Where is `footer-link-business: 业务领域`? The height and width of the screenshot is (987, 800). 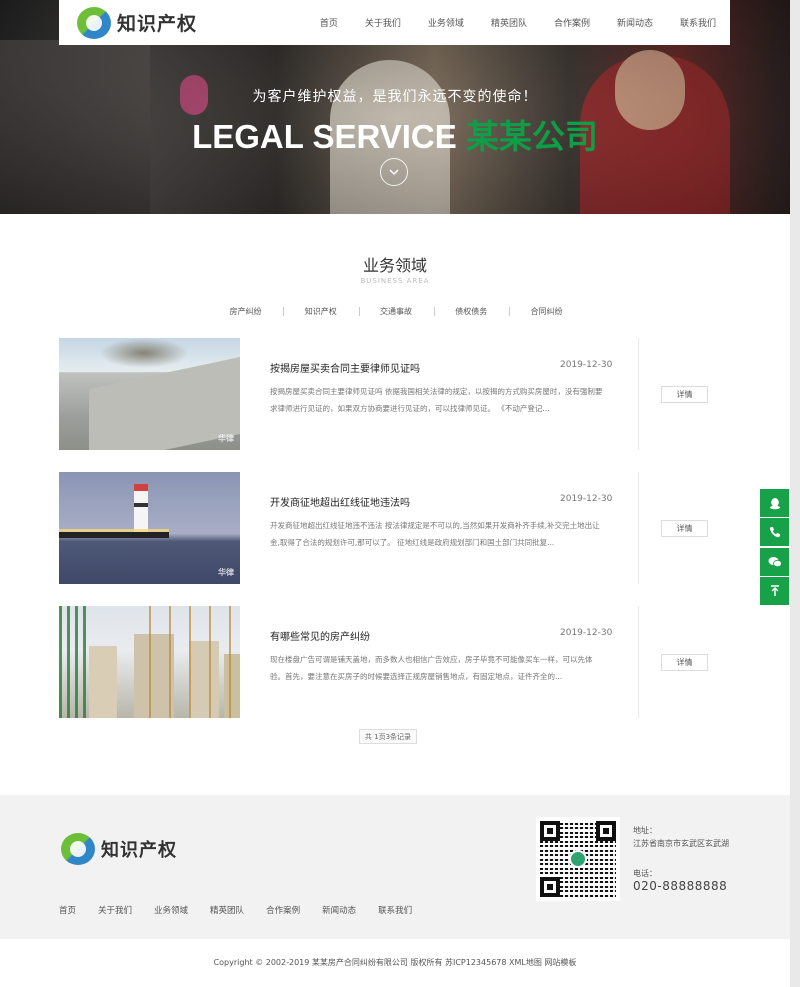
footer-link-business: 业务领域 is located at coordinates (171, 910).